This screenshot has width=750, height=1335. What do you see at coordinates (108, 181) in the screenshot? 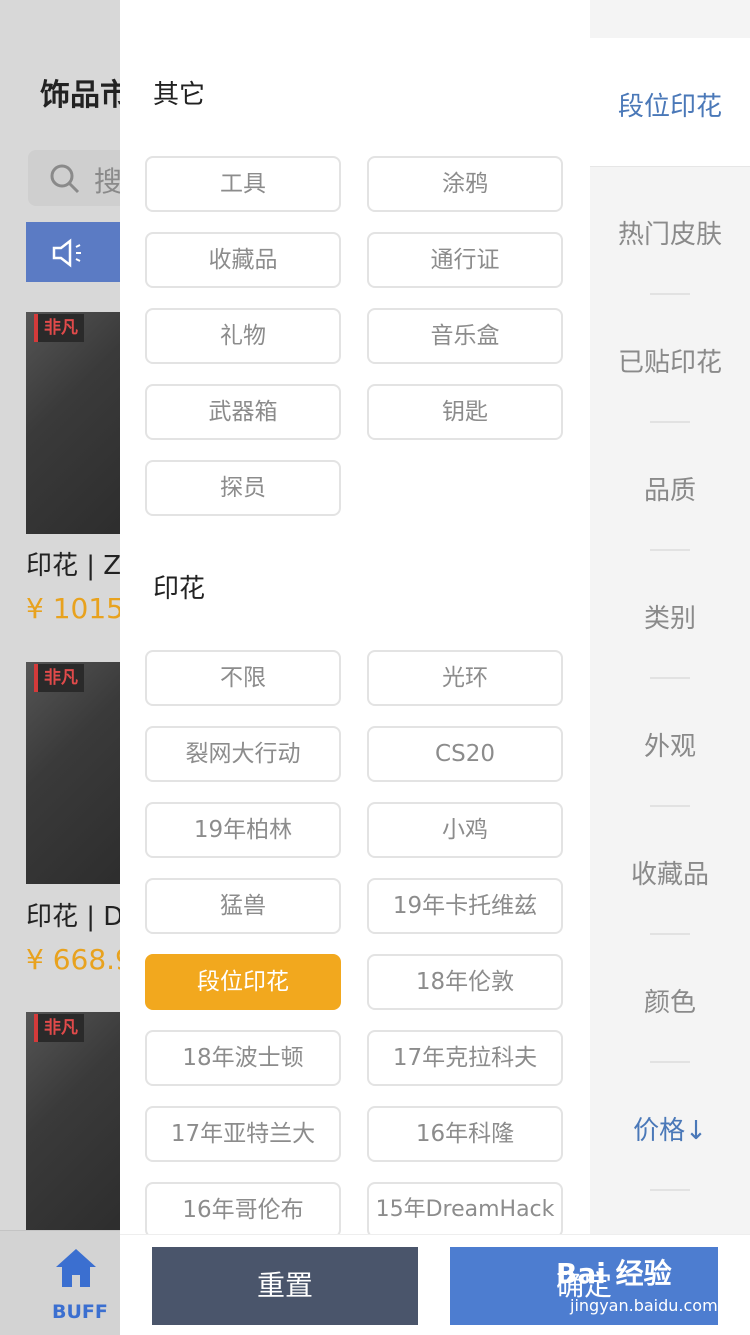
I see `search-placeholder: 搜` at bounding box center [108, 181].